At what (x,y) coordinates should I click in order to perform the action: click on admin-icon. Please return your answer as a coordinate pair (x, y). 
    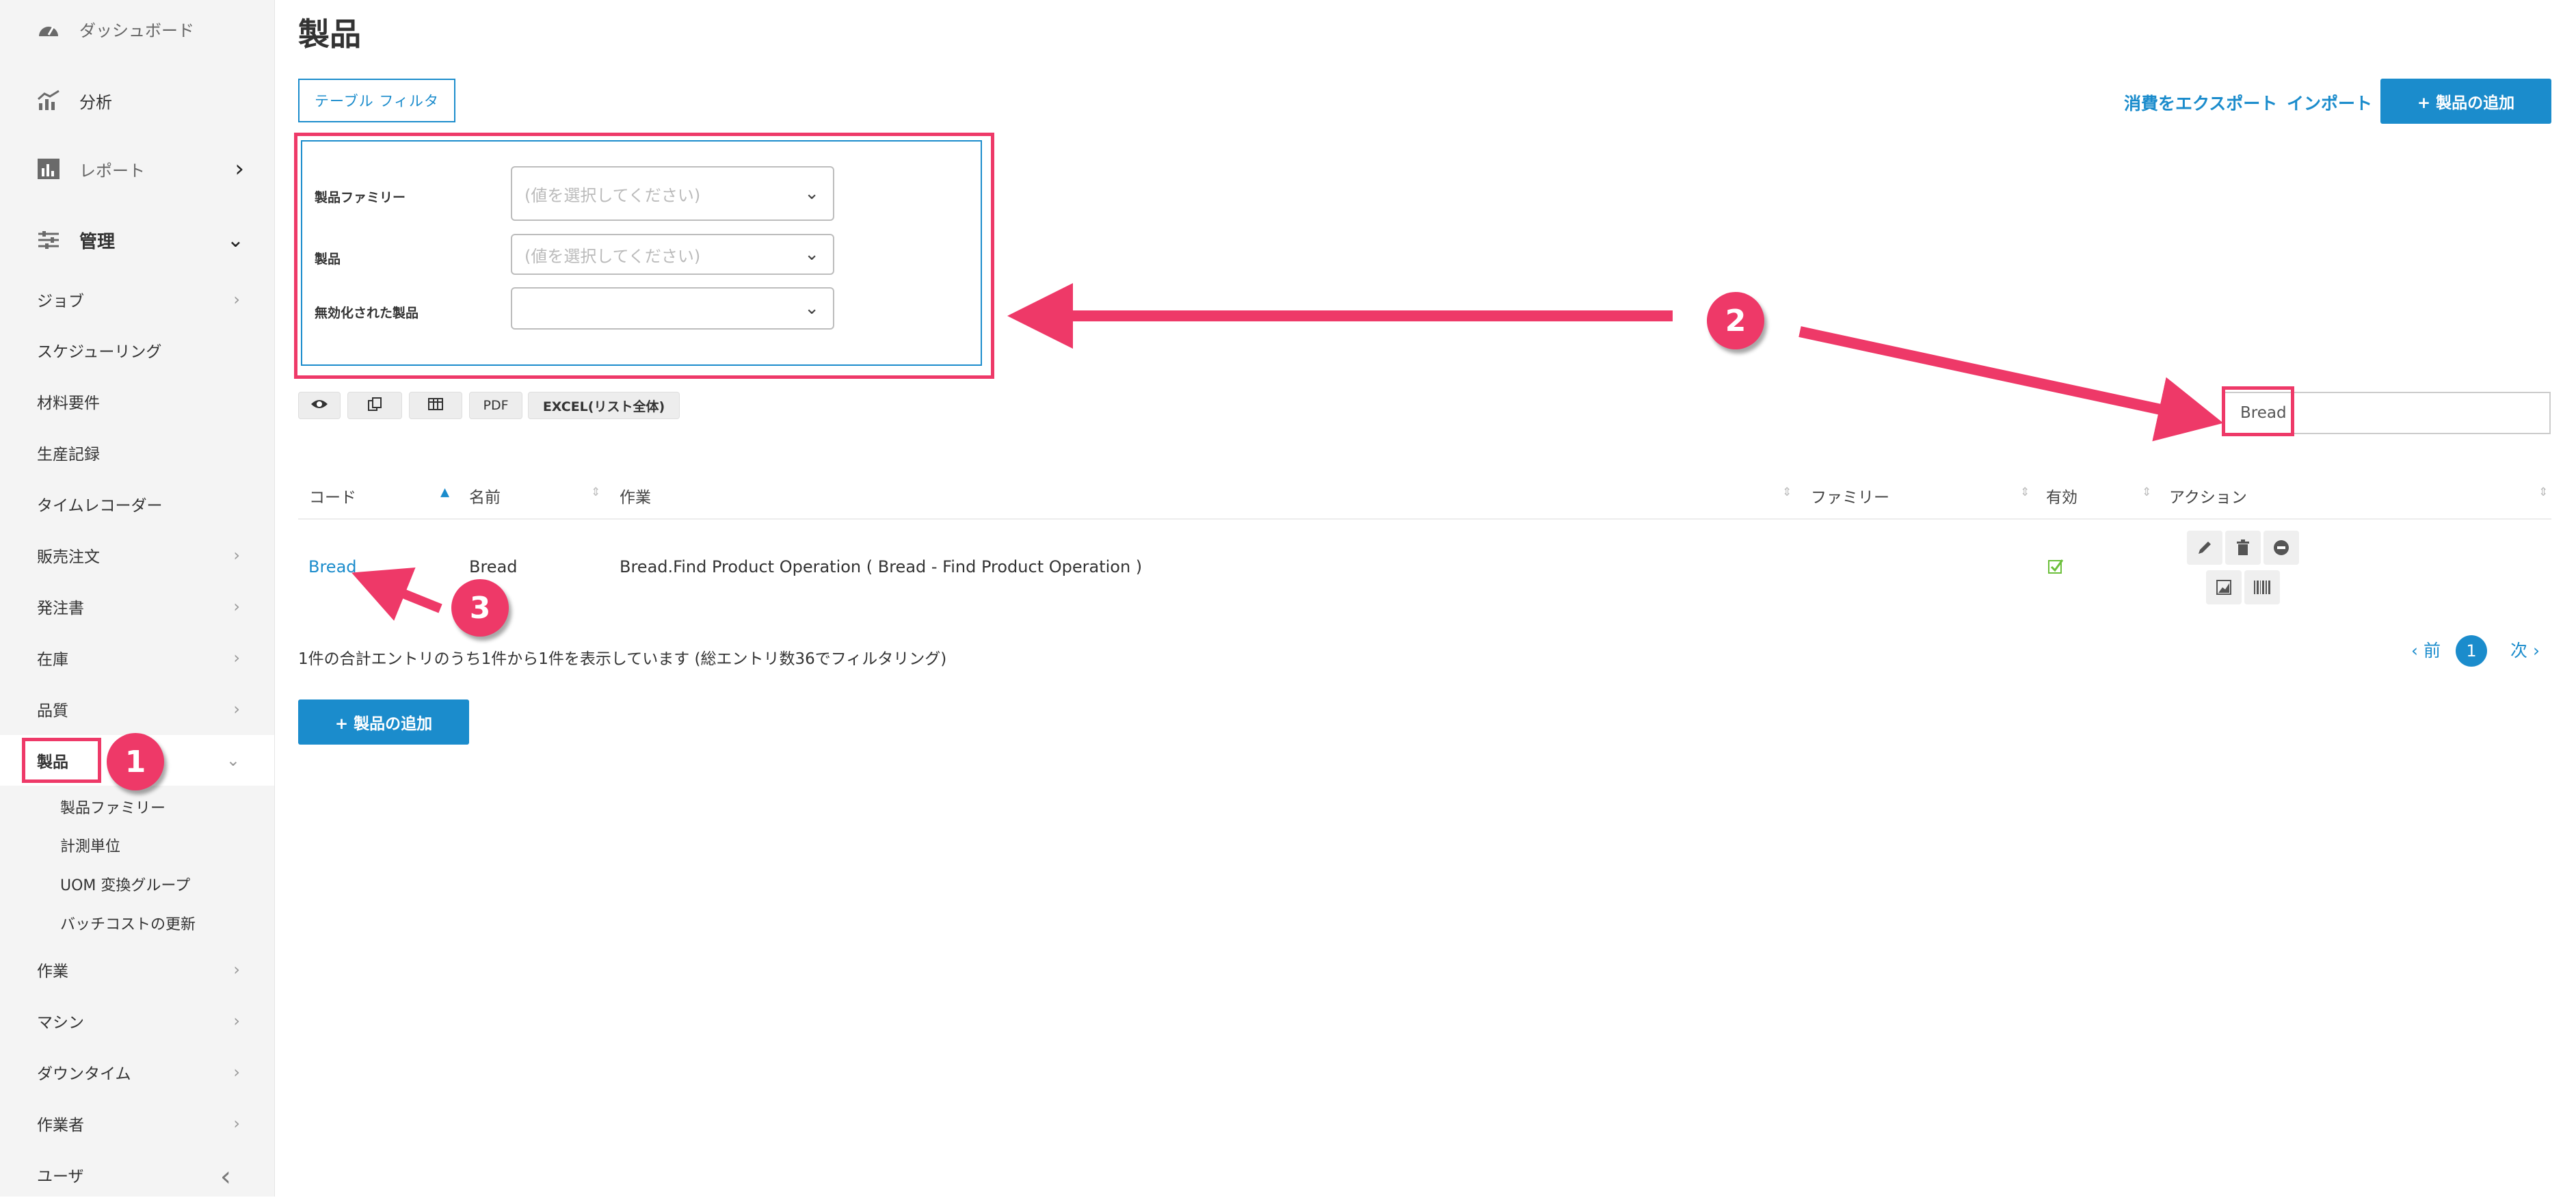
    Looking at the image, I should click on (48, 240).